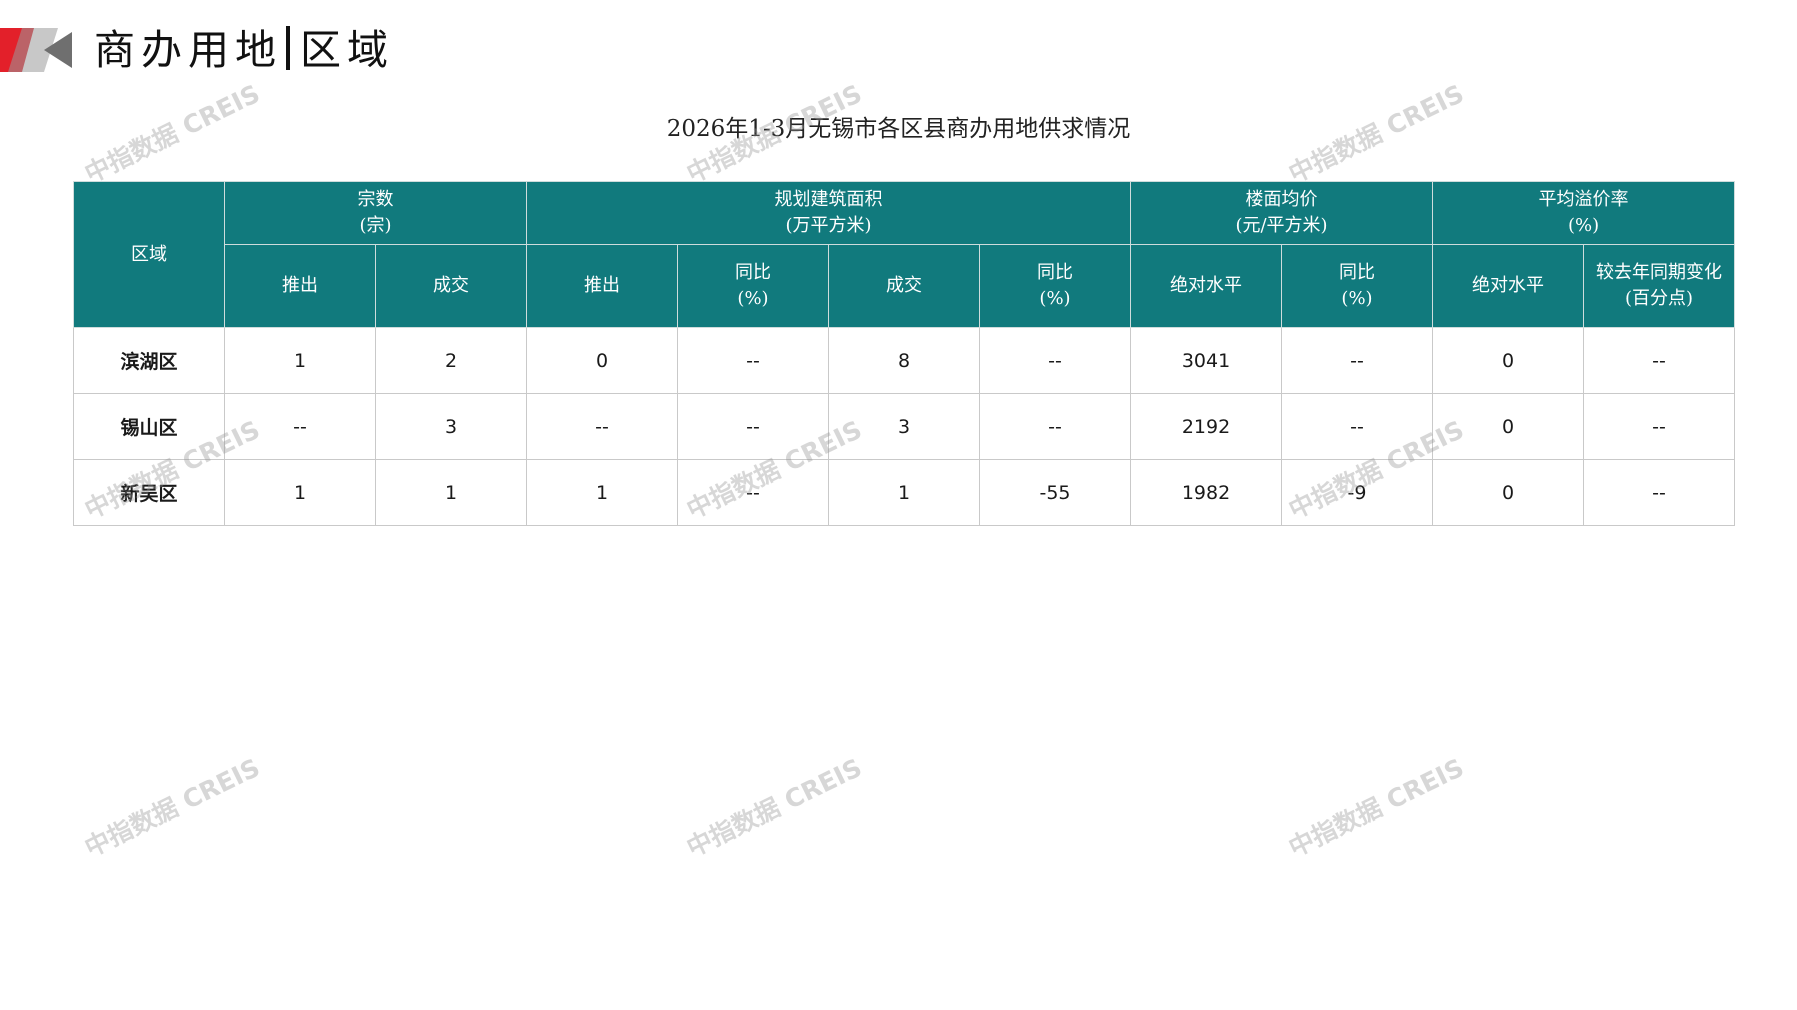  What do you see at coordinates (375, 213) in the screenshot?
I see `header-count: 宗数 (宗)` at bounding box center [375, 213].